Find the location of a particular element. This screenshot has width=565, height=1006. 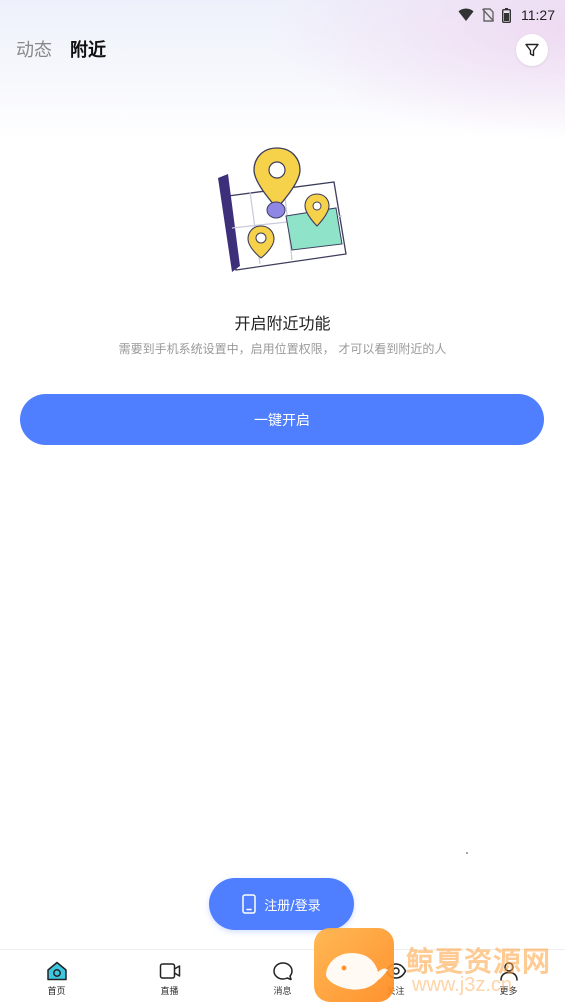

nav-item-live: 直播 is located at coordinates (169, 978).